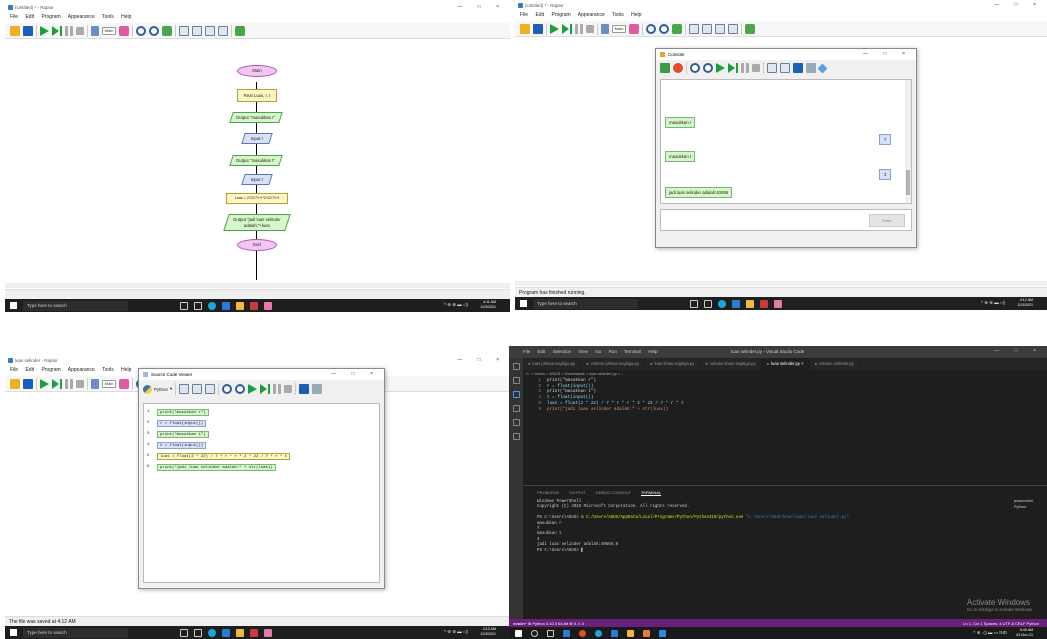  Describe the element at coordinates (548, 492) in the screenshot. I see `tab-problems: PROBLEMS` at that location.